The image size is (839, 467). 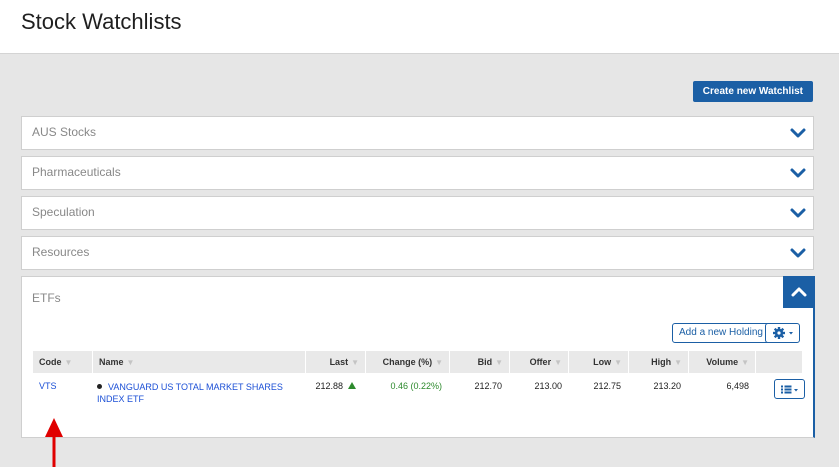 I want to click on collapse-toggle, so click(x=799, y=292).